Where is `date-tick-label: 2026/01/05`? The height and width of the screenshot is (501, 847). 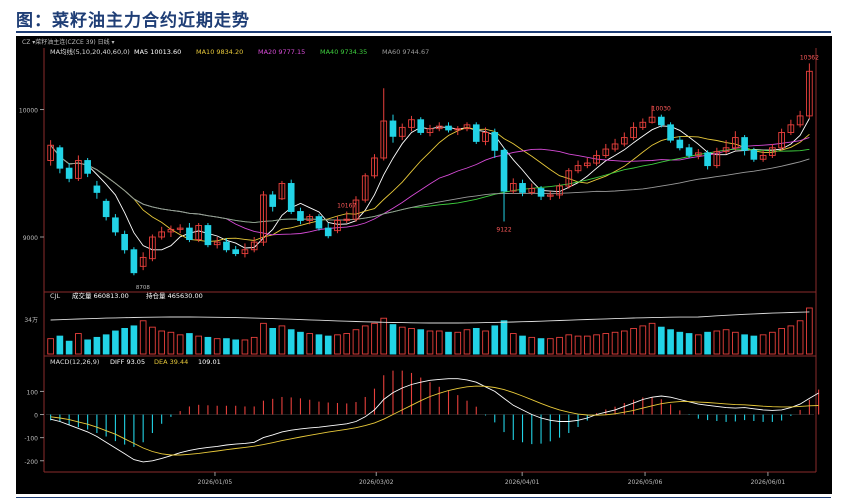 date-tick-label: 2026/01/05 is located at coordinates (215, 482).